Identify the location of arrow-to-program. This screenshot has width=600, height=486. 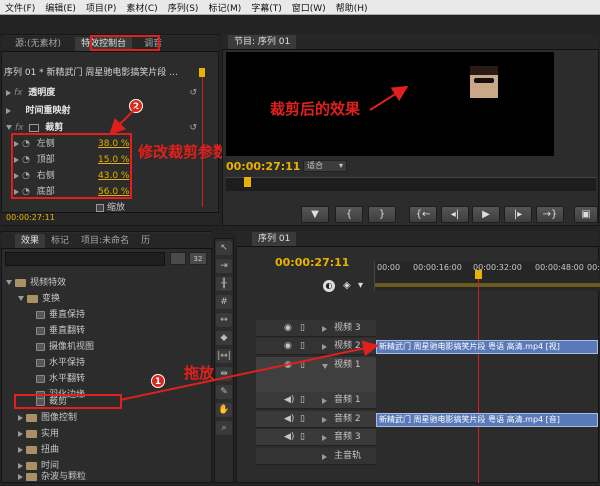
(389, 98).